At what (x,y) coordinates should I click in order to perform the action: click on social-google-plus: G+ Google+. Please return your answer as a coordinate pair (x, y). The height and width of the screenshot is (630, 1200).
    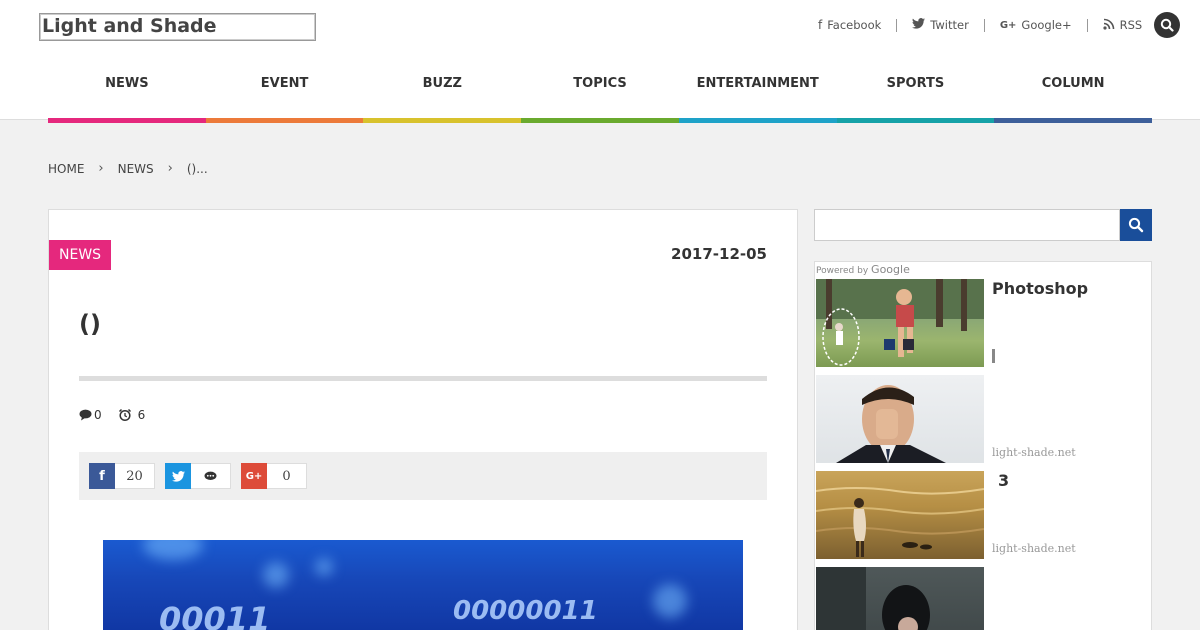
    Looking at the image, I should click on (1036, 25).